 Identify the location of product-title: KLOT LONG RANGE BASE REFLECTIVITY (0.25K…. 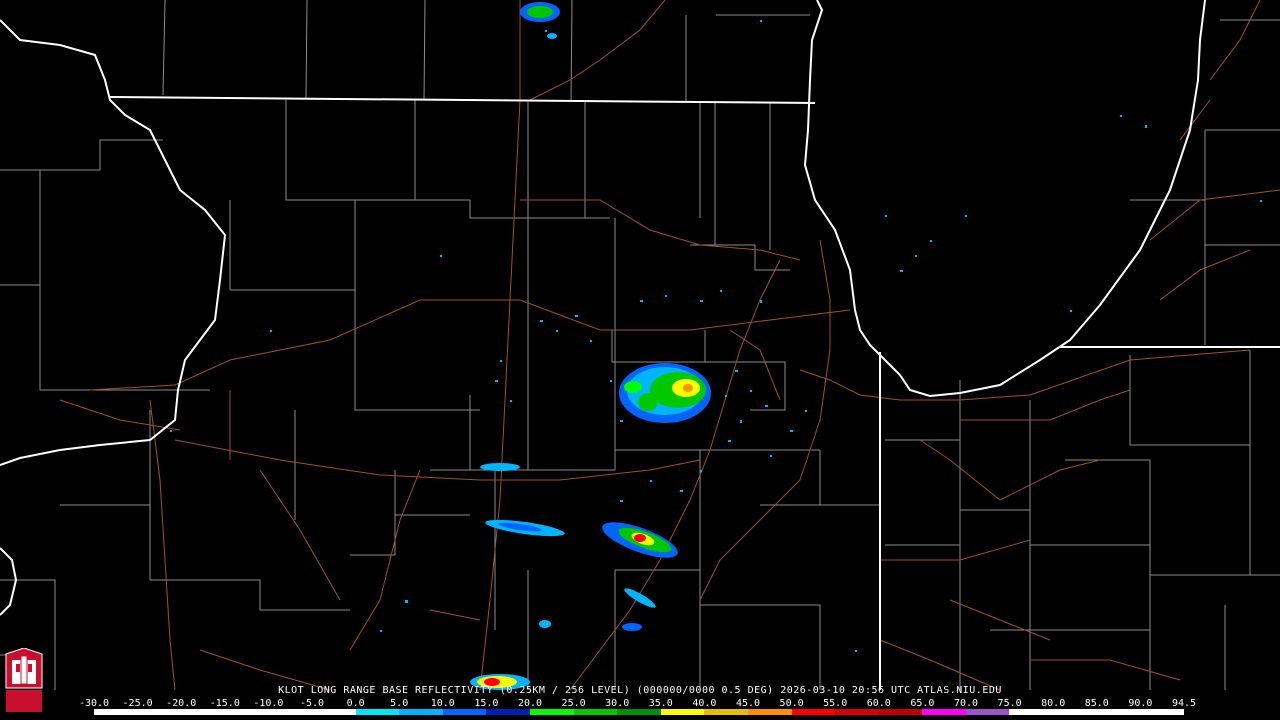
(640, 690).